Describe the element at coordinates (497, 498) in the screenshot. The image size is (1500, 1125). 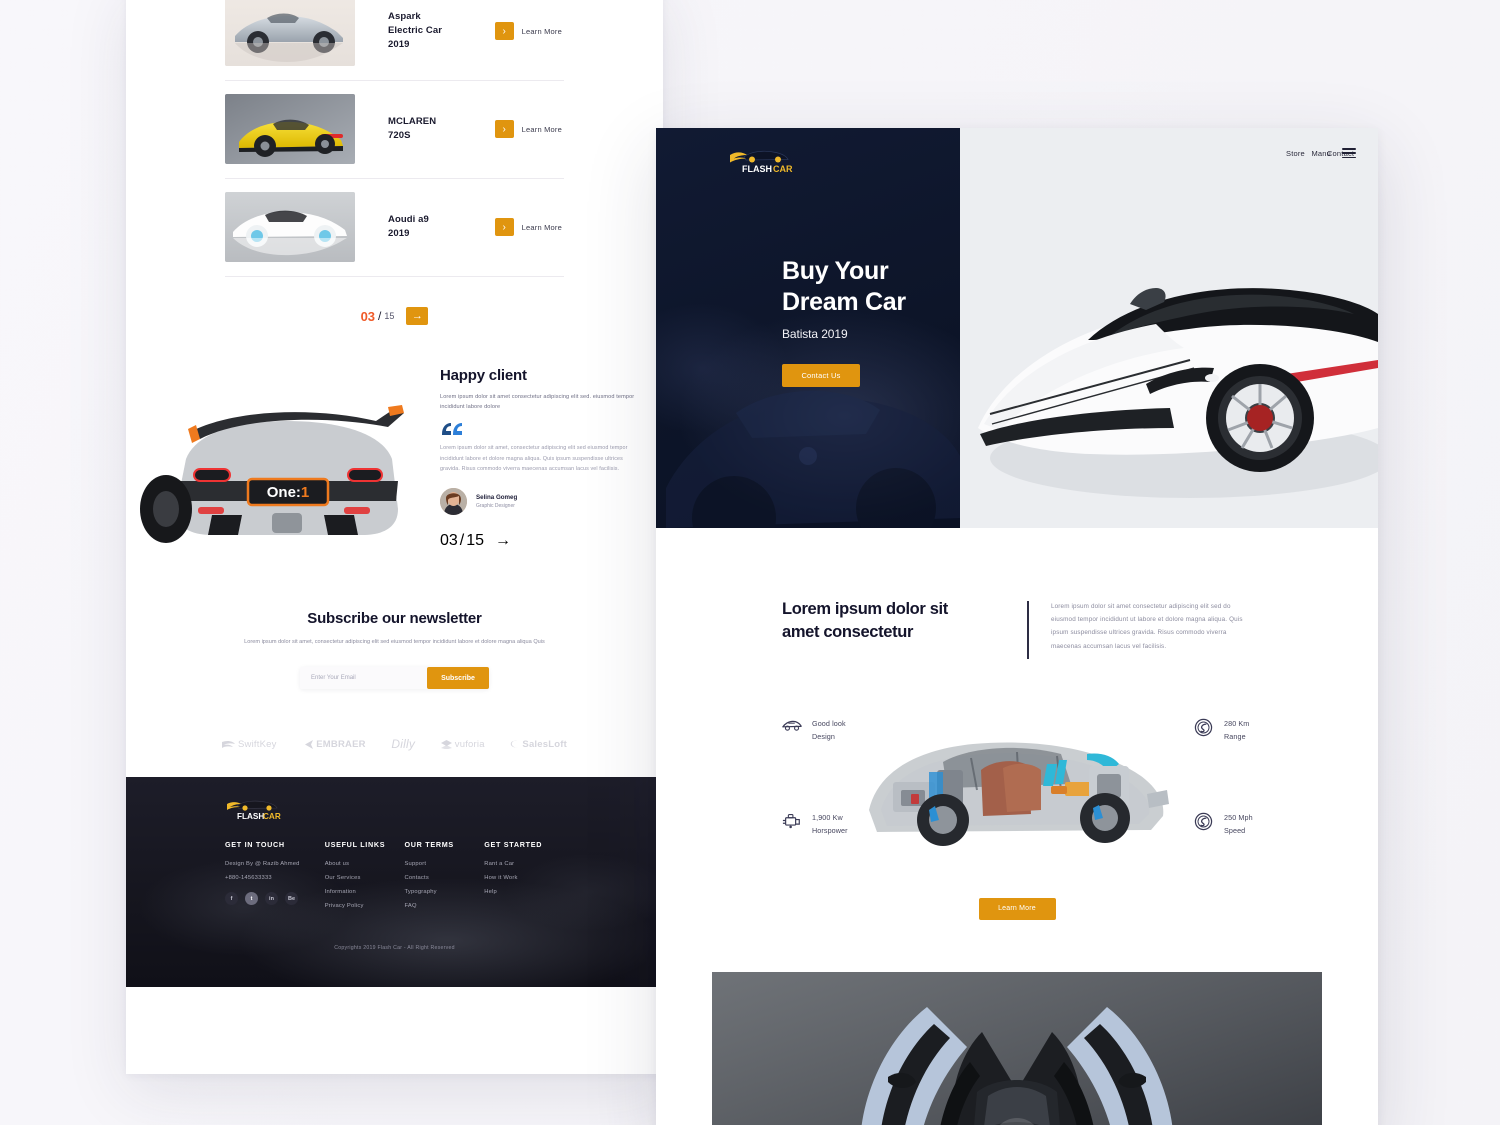
I see `author-name: Selina Gomeg` at that location.